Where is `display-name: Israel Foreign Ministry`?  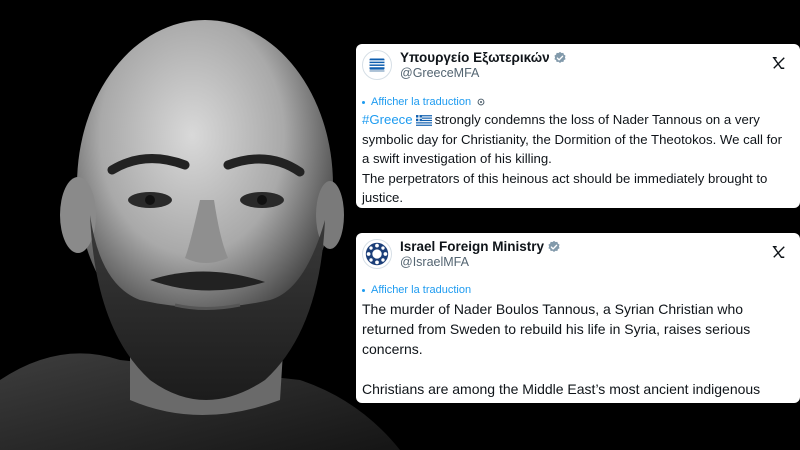 display-name: Israel Foreign Ministry is located at coordinates (472, 247).